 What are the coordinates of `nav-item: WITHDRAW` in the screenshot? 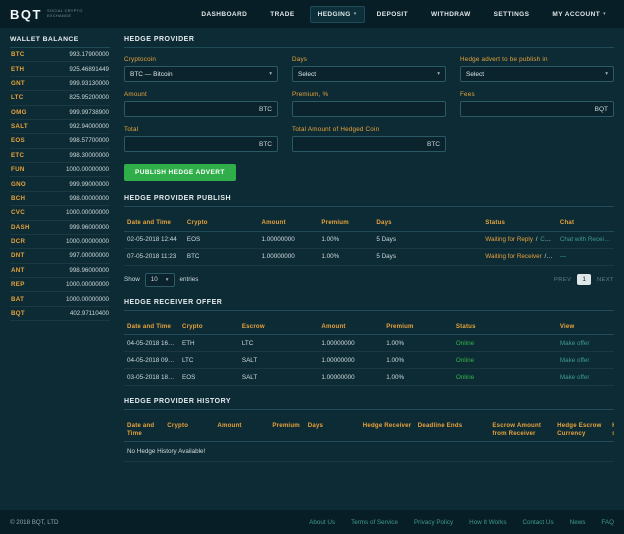 It's located at (452, 14).